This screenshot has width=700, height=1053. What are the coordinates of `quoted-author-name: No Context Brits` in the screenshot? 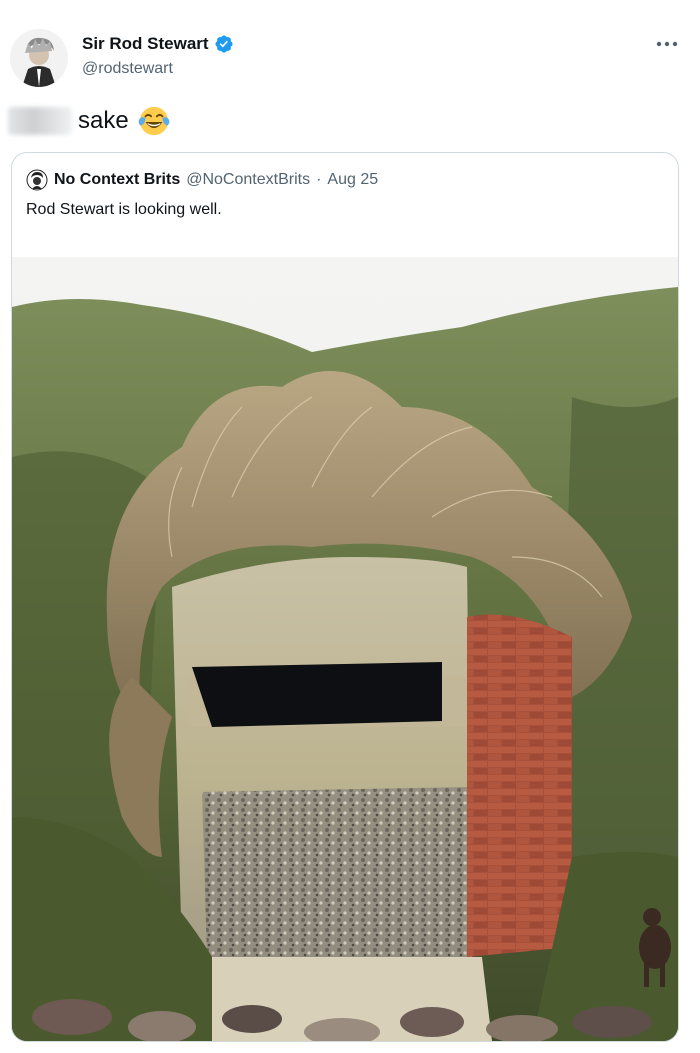 It's located at (117, 180).